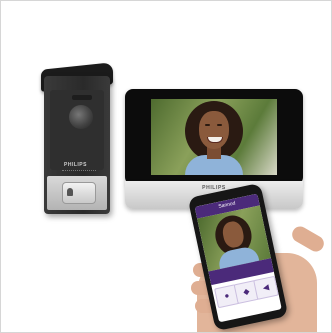 This screenshot has width=332, height=333. What do you see at coordinates (214, 188) in the screenshot?
I see `monitor-brand-label: PHILIPS` at bounding box center [214, 188].